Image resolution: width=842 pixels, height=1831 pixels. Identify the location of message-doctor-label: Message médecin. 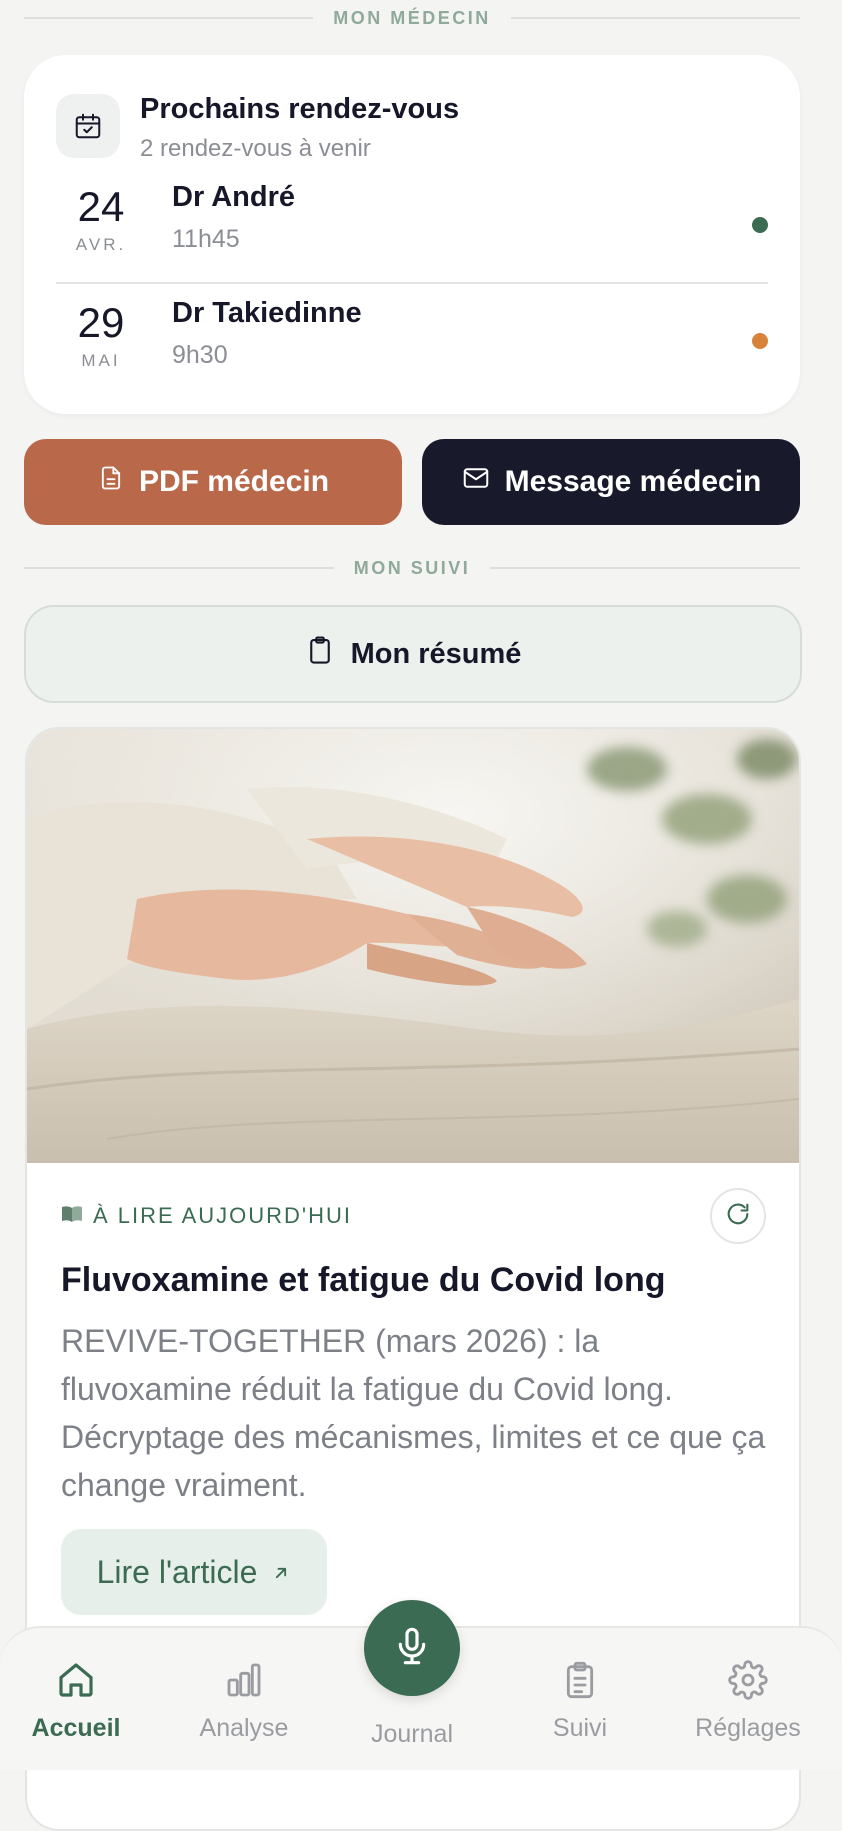
(633, 481).